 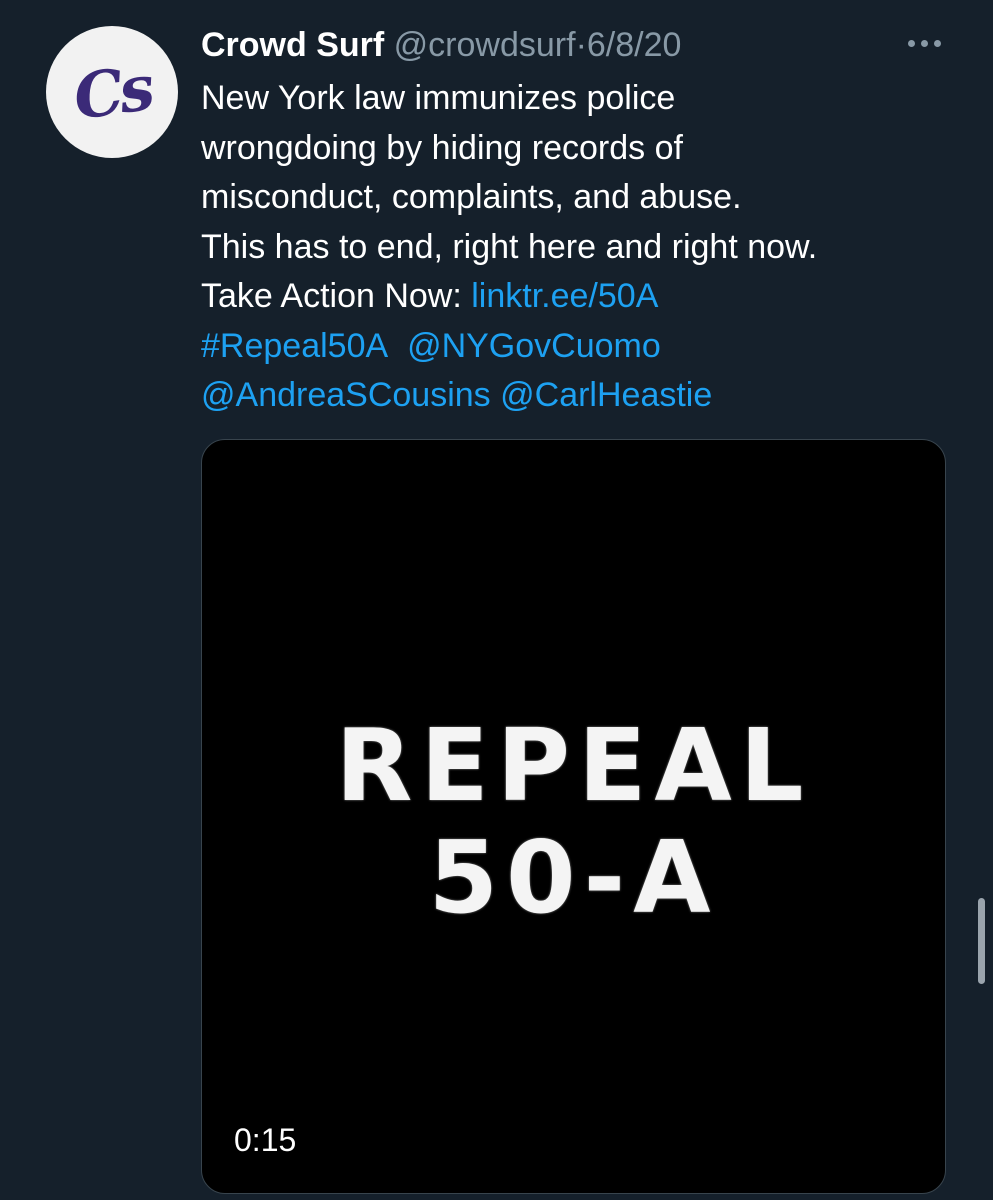 I want to click on hashtag-link: #Repeal50A, so click(x=294, y=346).